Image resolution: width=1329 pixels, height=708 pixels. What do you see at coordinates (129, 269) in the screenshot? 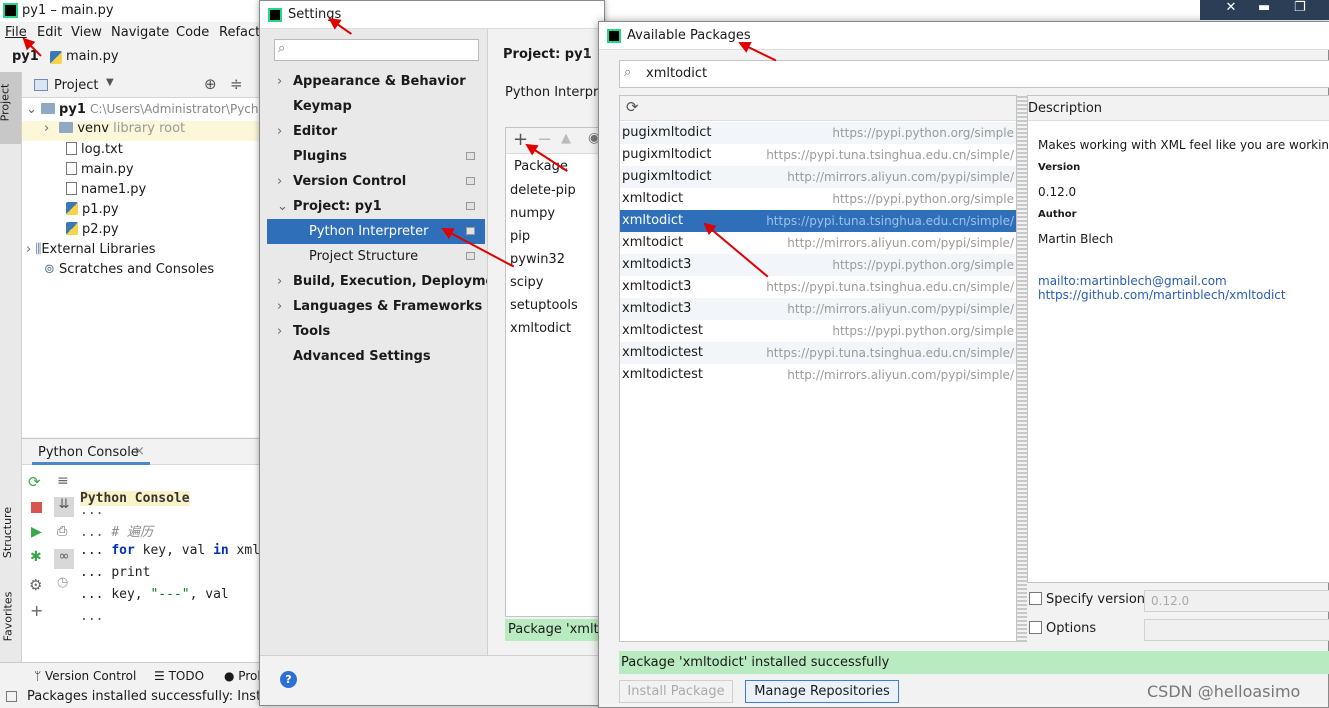
I see `tree-scratches: ⊚ Scratches and Consoles` at bounding box center [129, 269].